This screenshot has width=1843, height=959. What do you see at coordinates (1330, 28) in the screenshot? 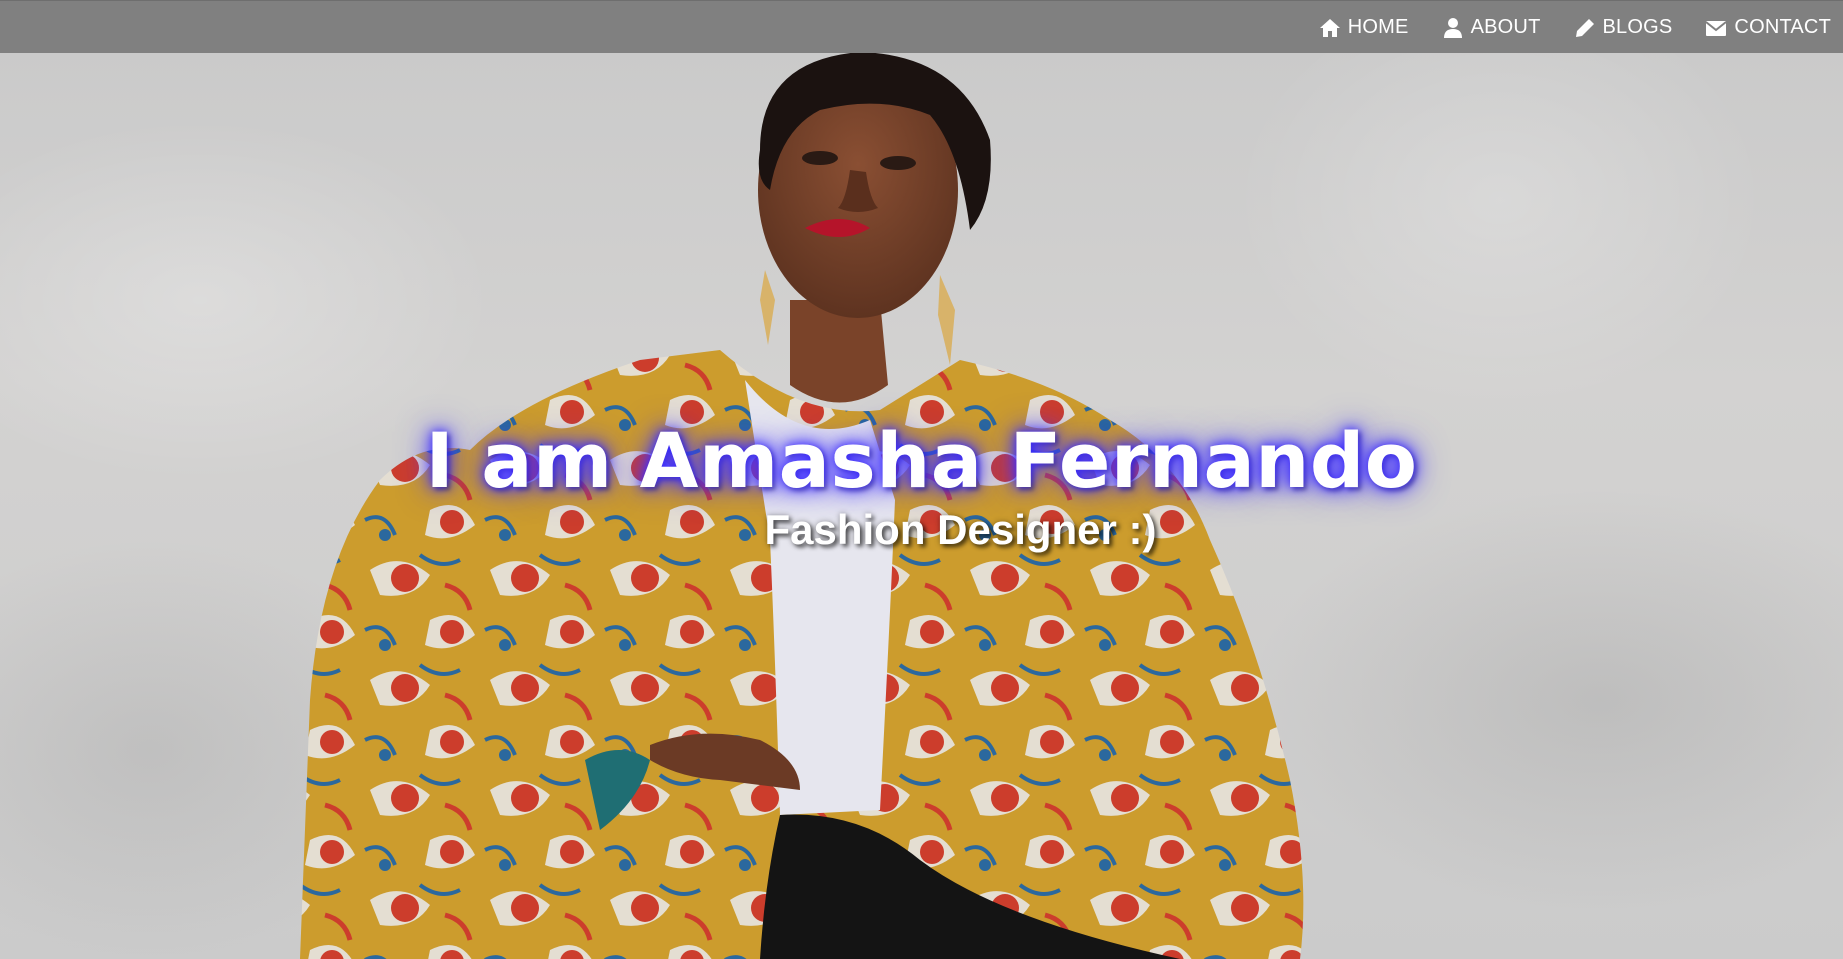
I see `home-icon` at bounding box center [1330, 28].